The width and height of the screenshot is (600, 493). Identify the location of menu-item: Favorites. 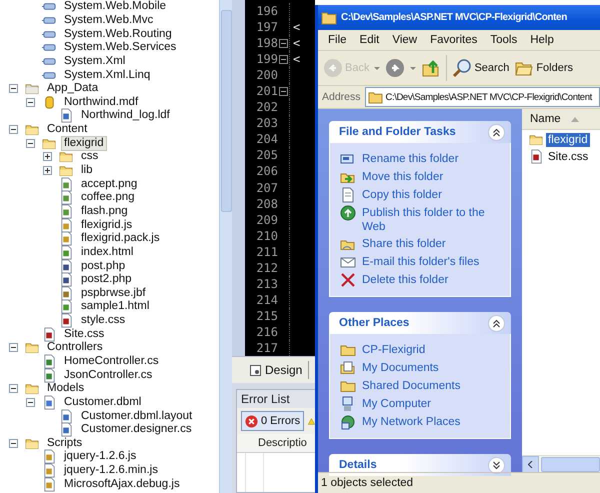
(454, 40).